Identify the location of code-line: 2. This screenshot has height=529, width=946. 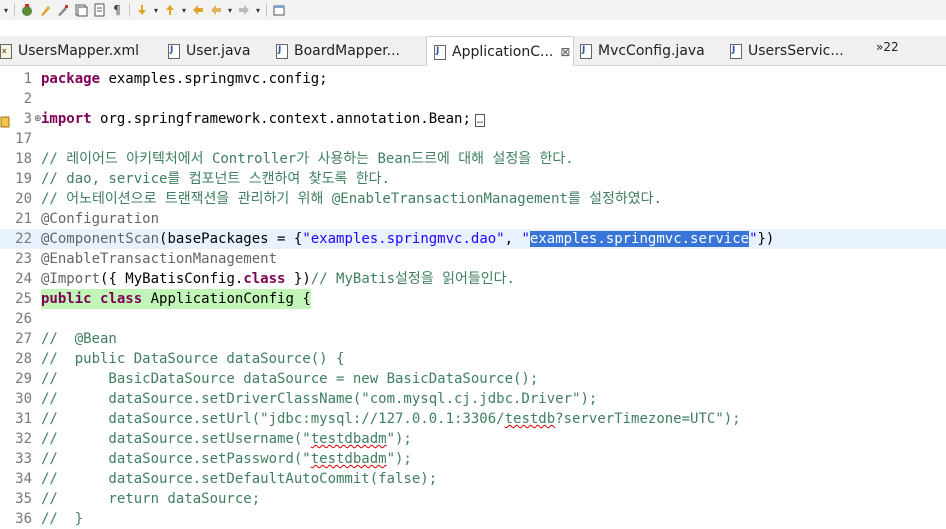
(473, 99).